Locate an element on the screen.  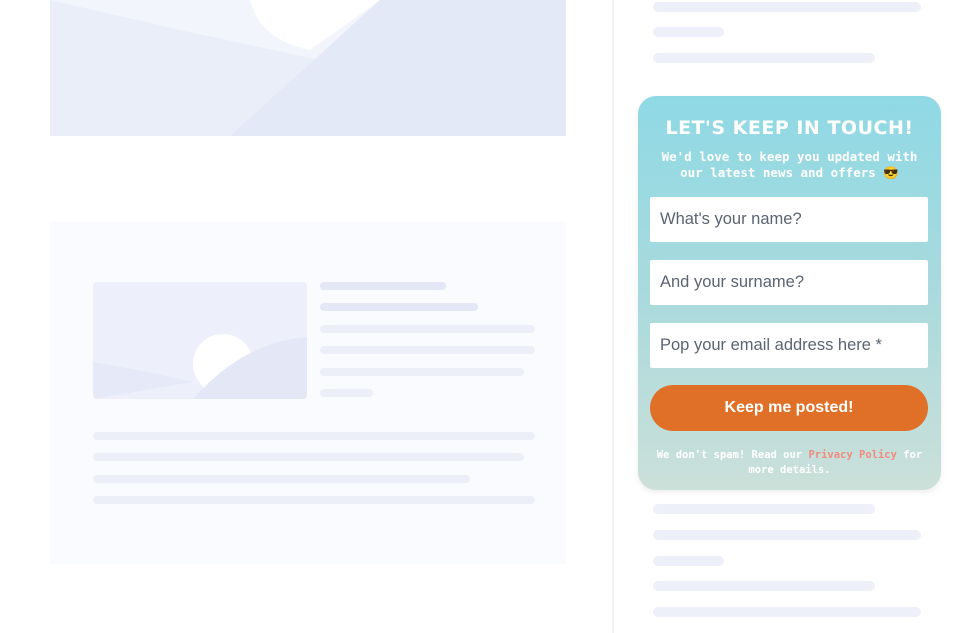
landscape-icon is located at coordinates (308, 68).